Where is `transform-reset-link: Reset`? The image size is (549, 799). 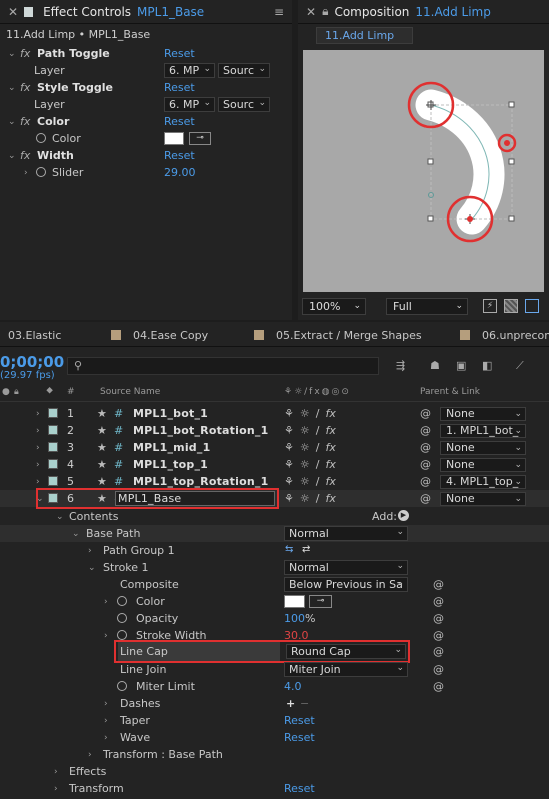 transform-reset-link: Reset is located at coordinates (299, 788).